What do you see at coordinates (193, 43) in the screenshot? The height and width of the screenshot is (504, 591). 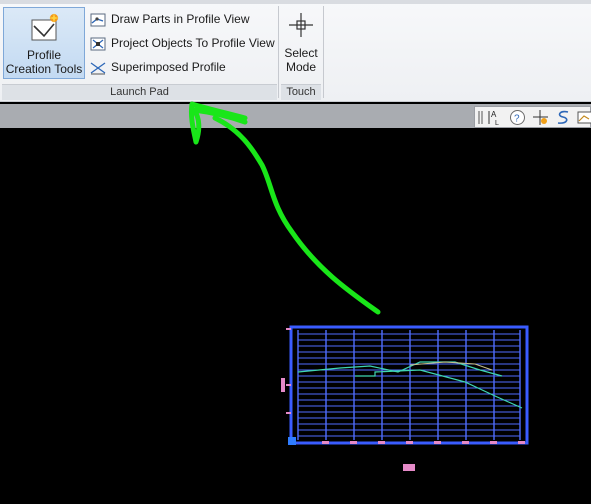 I see `project-objects-label: Project Objects To Profile View` at bounding box center [193, 43].